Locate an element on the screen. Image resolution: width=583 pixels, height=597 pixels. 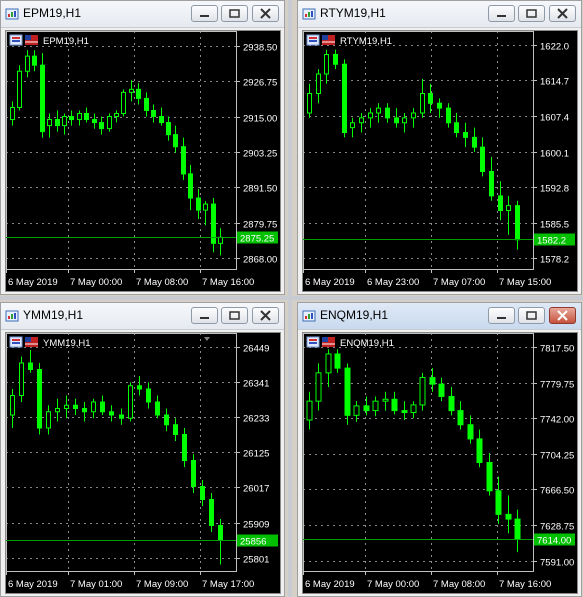
x-tick-label: 7 May 17:00 is located at coordinates (228, 584).